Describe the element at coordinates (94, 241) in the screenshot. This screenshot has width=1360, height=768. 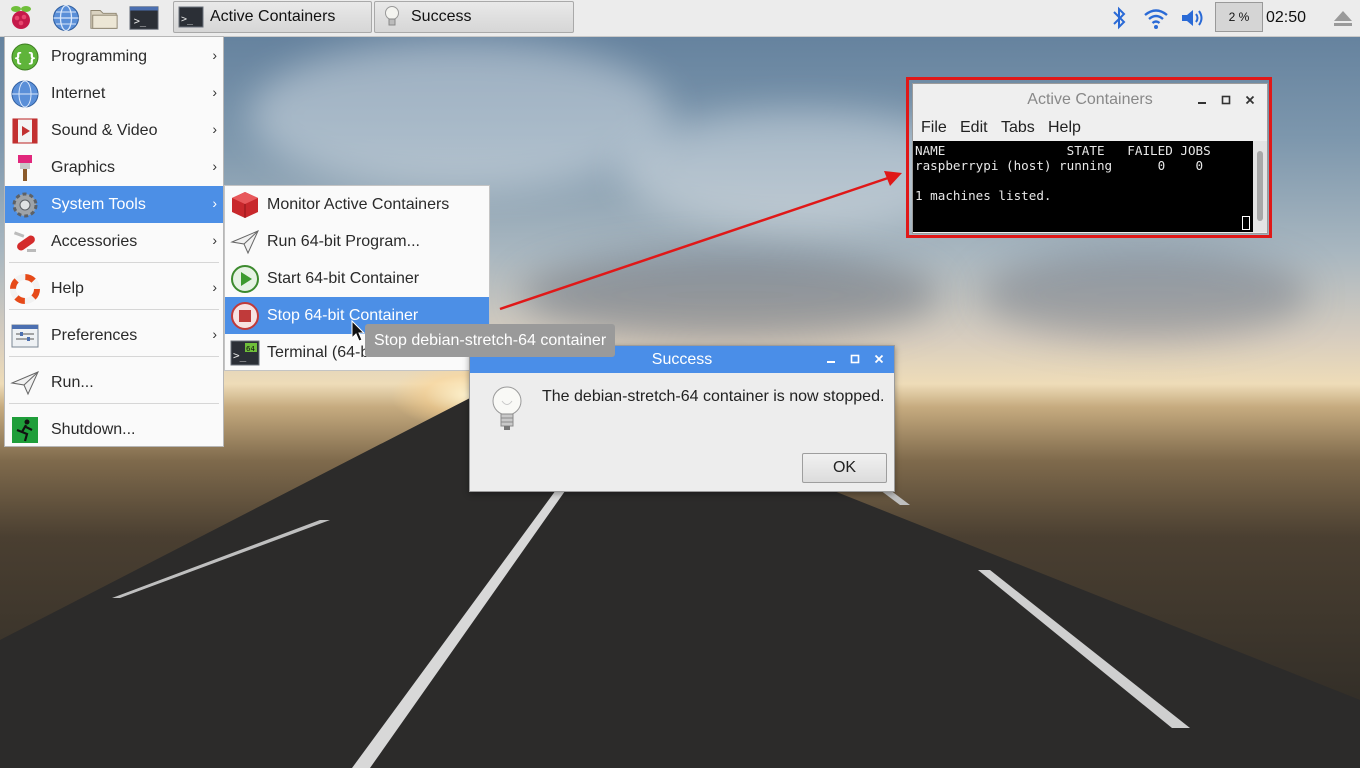
I see `menu-item-label: Accessories` at that location.